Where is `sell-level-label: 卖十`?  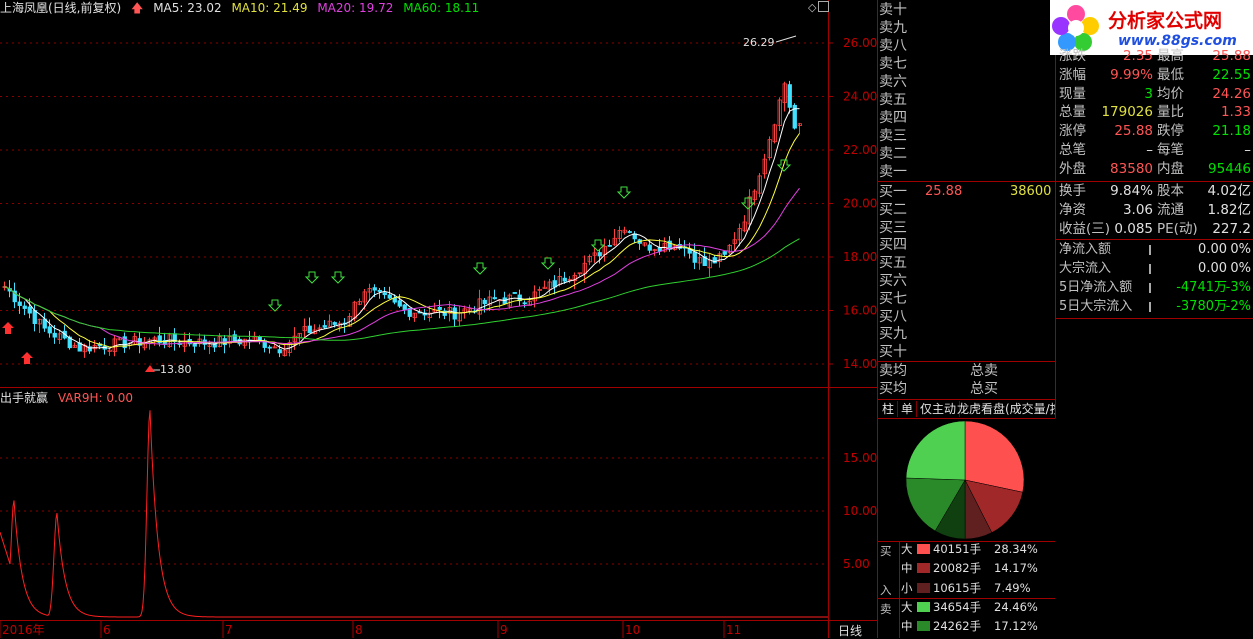 sell-level-label: 卖十 is located at coordinates (893, 10).